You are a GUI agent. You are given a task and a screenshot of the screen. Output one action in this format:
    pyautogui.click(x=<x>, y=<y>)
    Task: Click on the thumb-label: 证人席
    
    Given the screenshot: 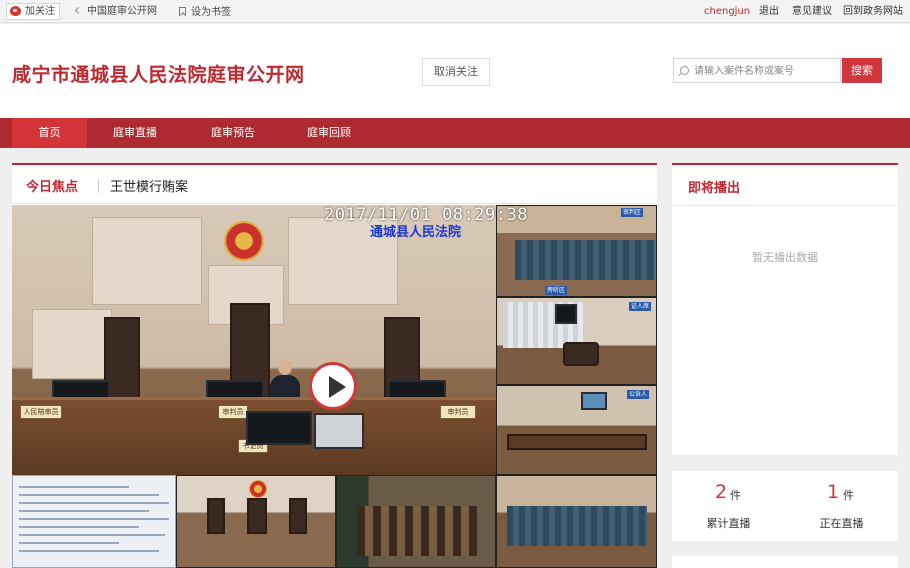 What is the action you would take?
    pyautogui.click(x=640, y=306)
    